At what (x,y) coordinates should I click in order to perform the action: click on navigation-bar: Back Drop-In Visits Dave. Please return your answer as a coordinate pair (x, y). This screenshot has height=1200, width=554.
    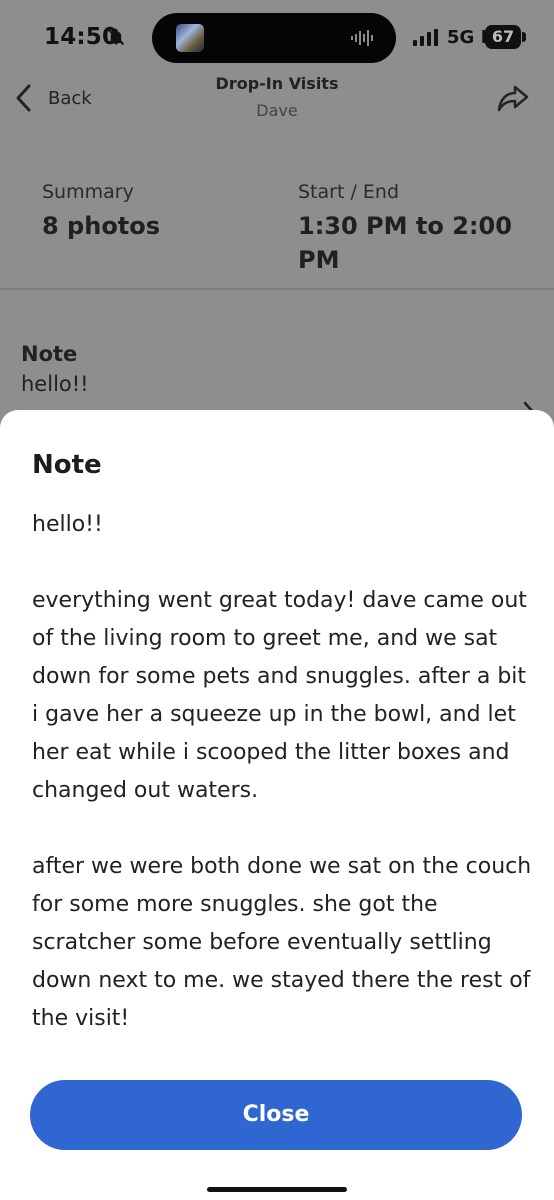
    Looking at the image, I should click on (277, 102).